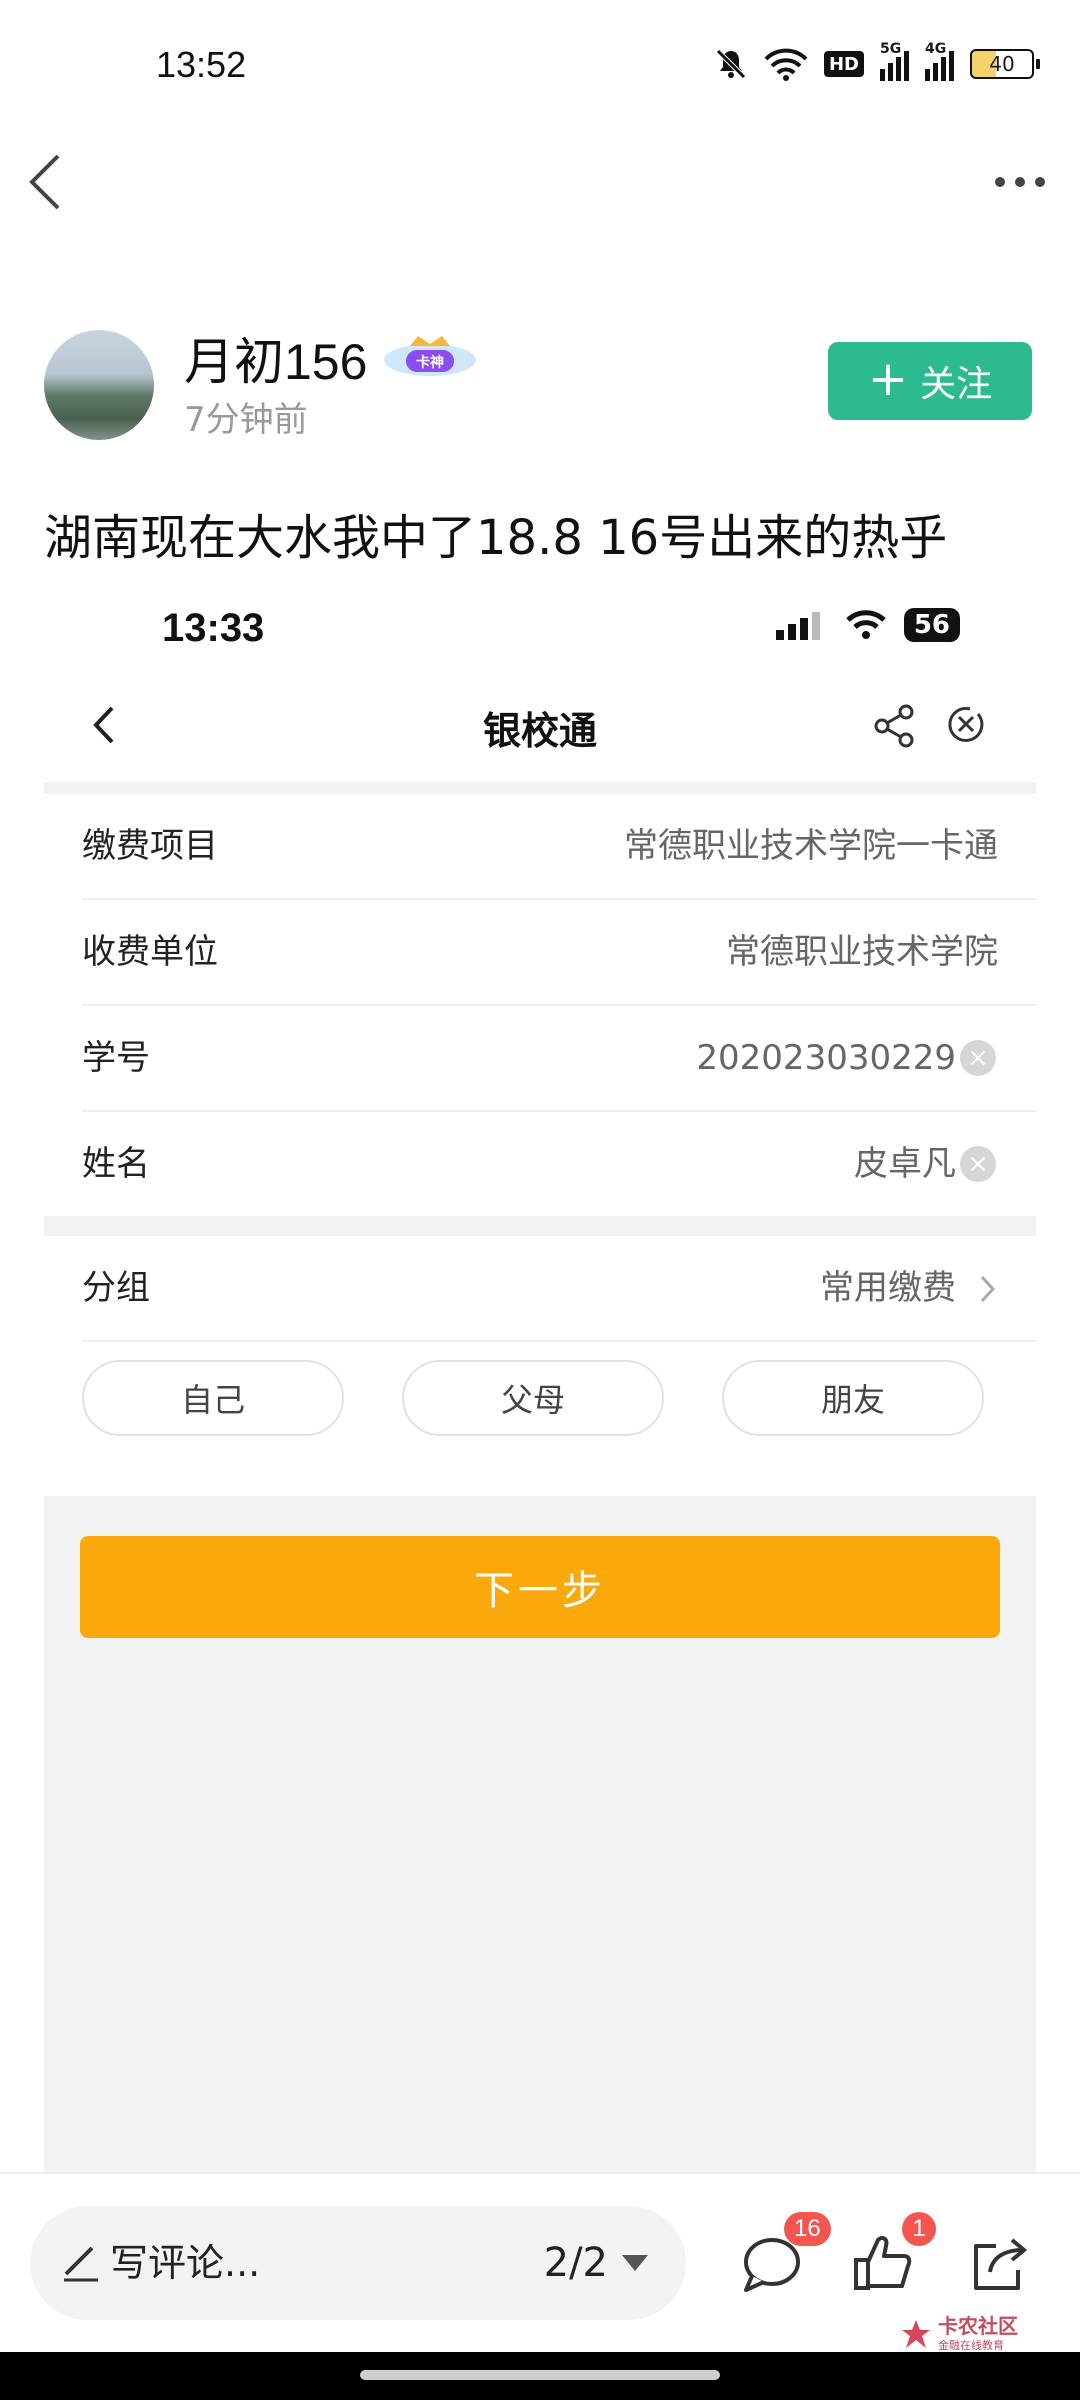 The image size is (1080, 2400). I want to click on signal-5g-icon: 5G, so click(894, 61).